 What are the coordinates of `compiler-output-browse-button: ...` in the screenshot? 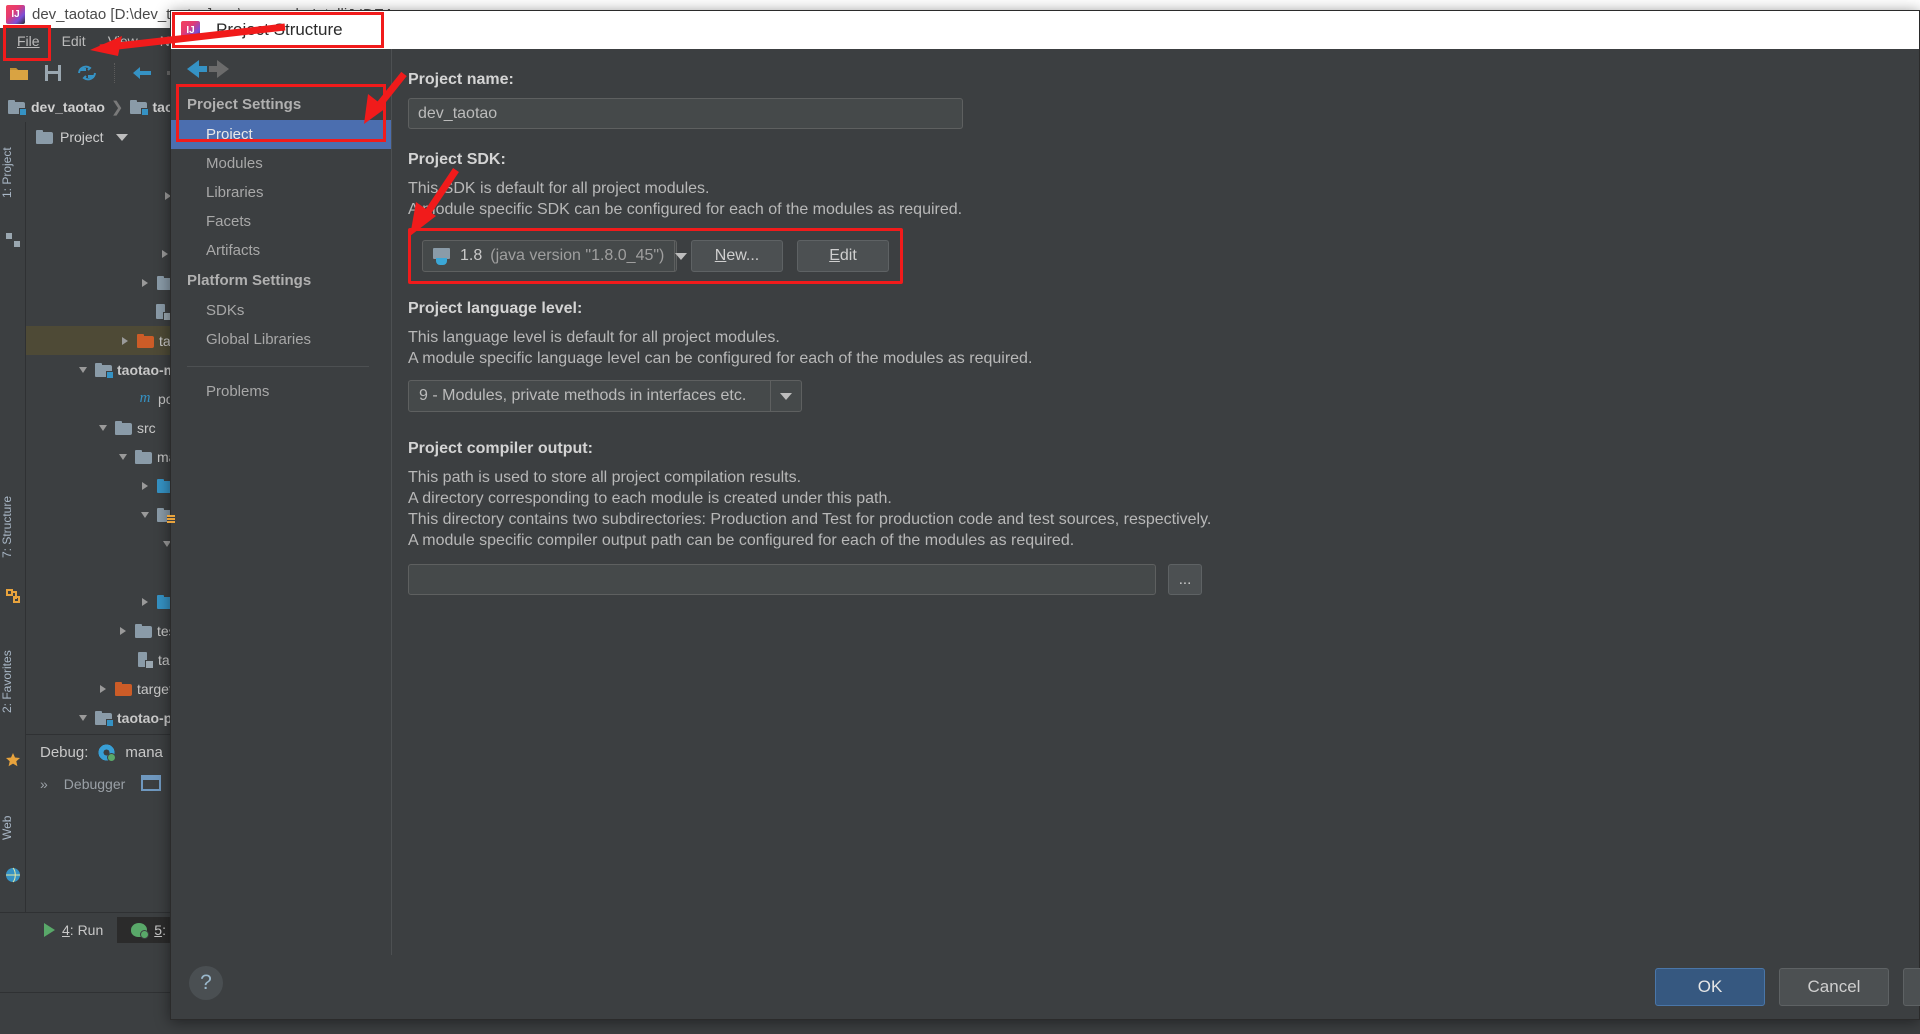 It's located at (1185, 579).